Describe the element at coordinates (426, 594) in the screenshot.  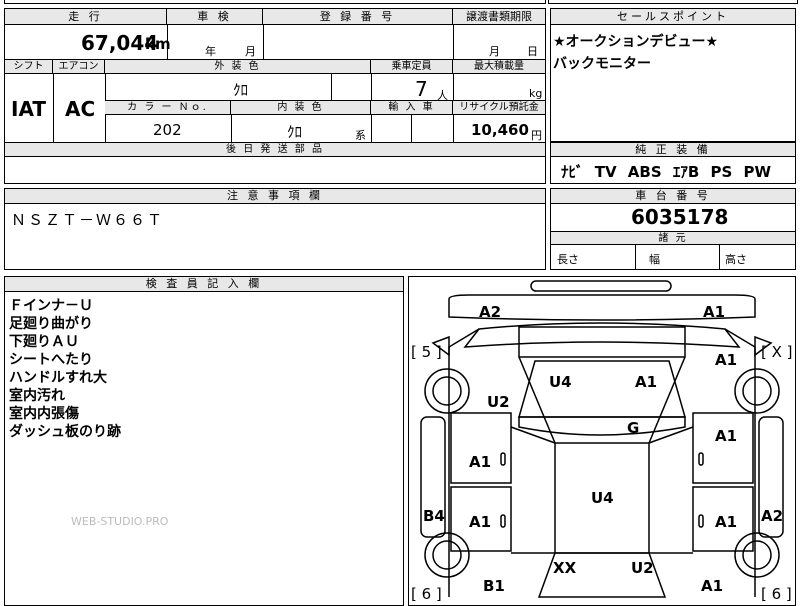
I see `count-left-bottom: [ 6 ]` at that location.